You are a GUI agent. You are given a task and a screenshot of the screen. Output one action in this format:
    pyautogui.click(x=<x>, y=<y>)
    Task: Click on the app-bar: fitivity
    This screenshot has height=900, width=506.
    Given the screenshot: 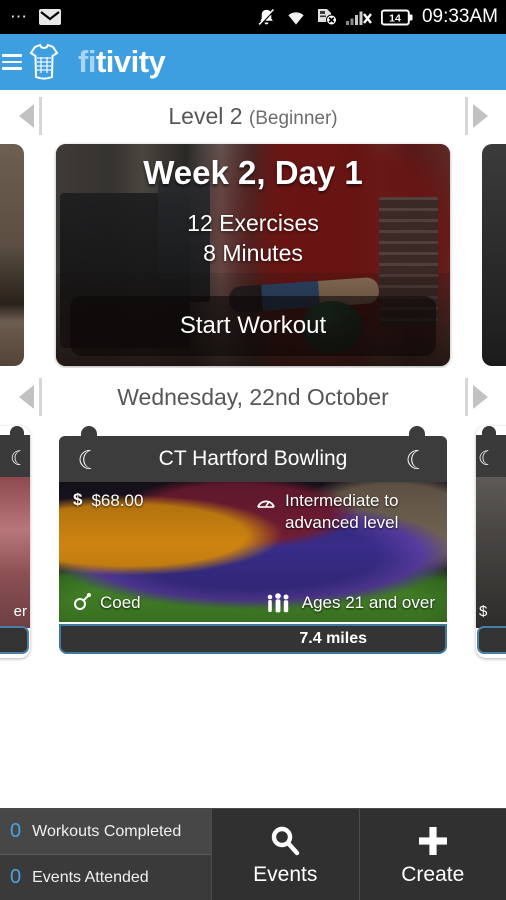 What is the action you would take?
    pyautogui.click(x=253, y=62)
    